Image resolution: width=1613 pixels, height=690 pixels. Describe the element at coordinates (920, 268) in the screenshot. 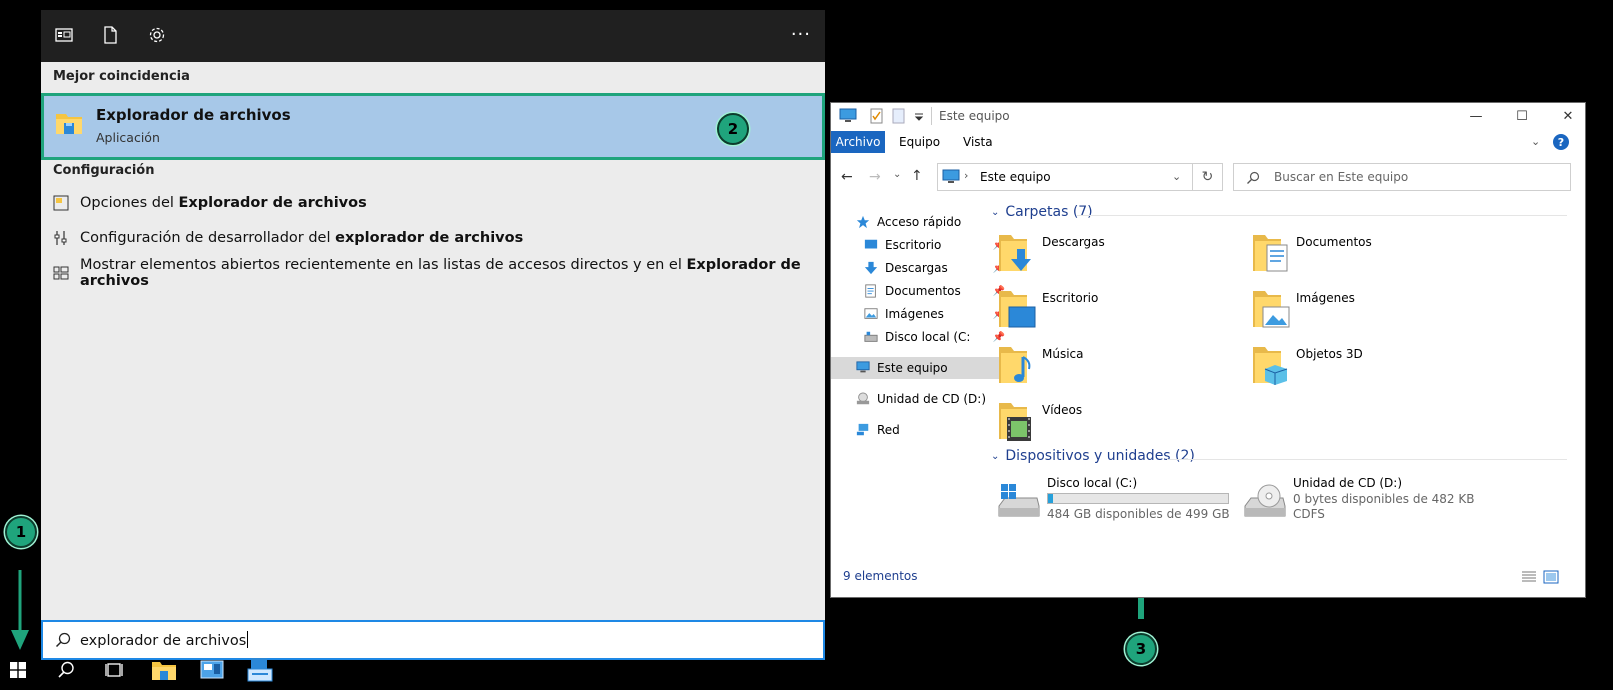

I see `nav-item-descargas: Descargas 📌` at that location.